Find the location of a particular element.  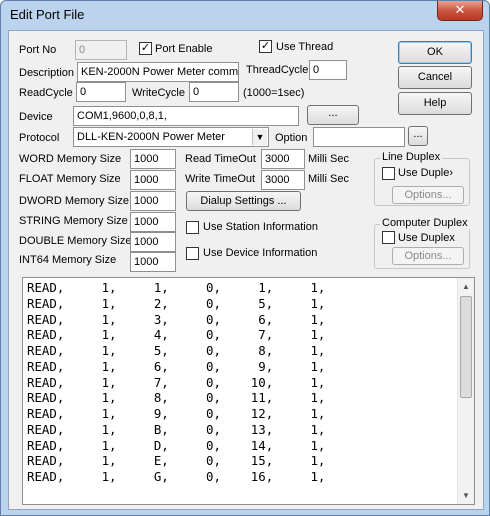

line-duplex-title: Line Duplex is located at coordinates (411, 157).